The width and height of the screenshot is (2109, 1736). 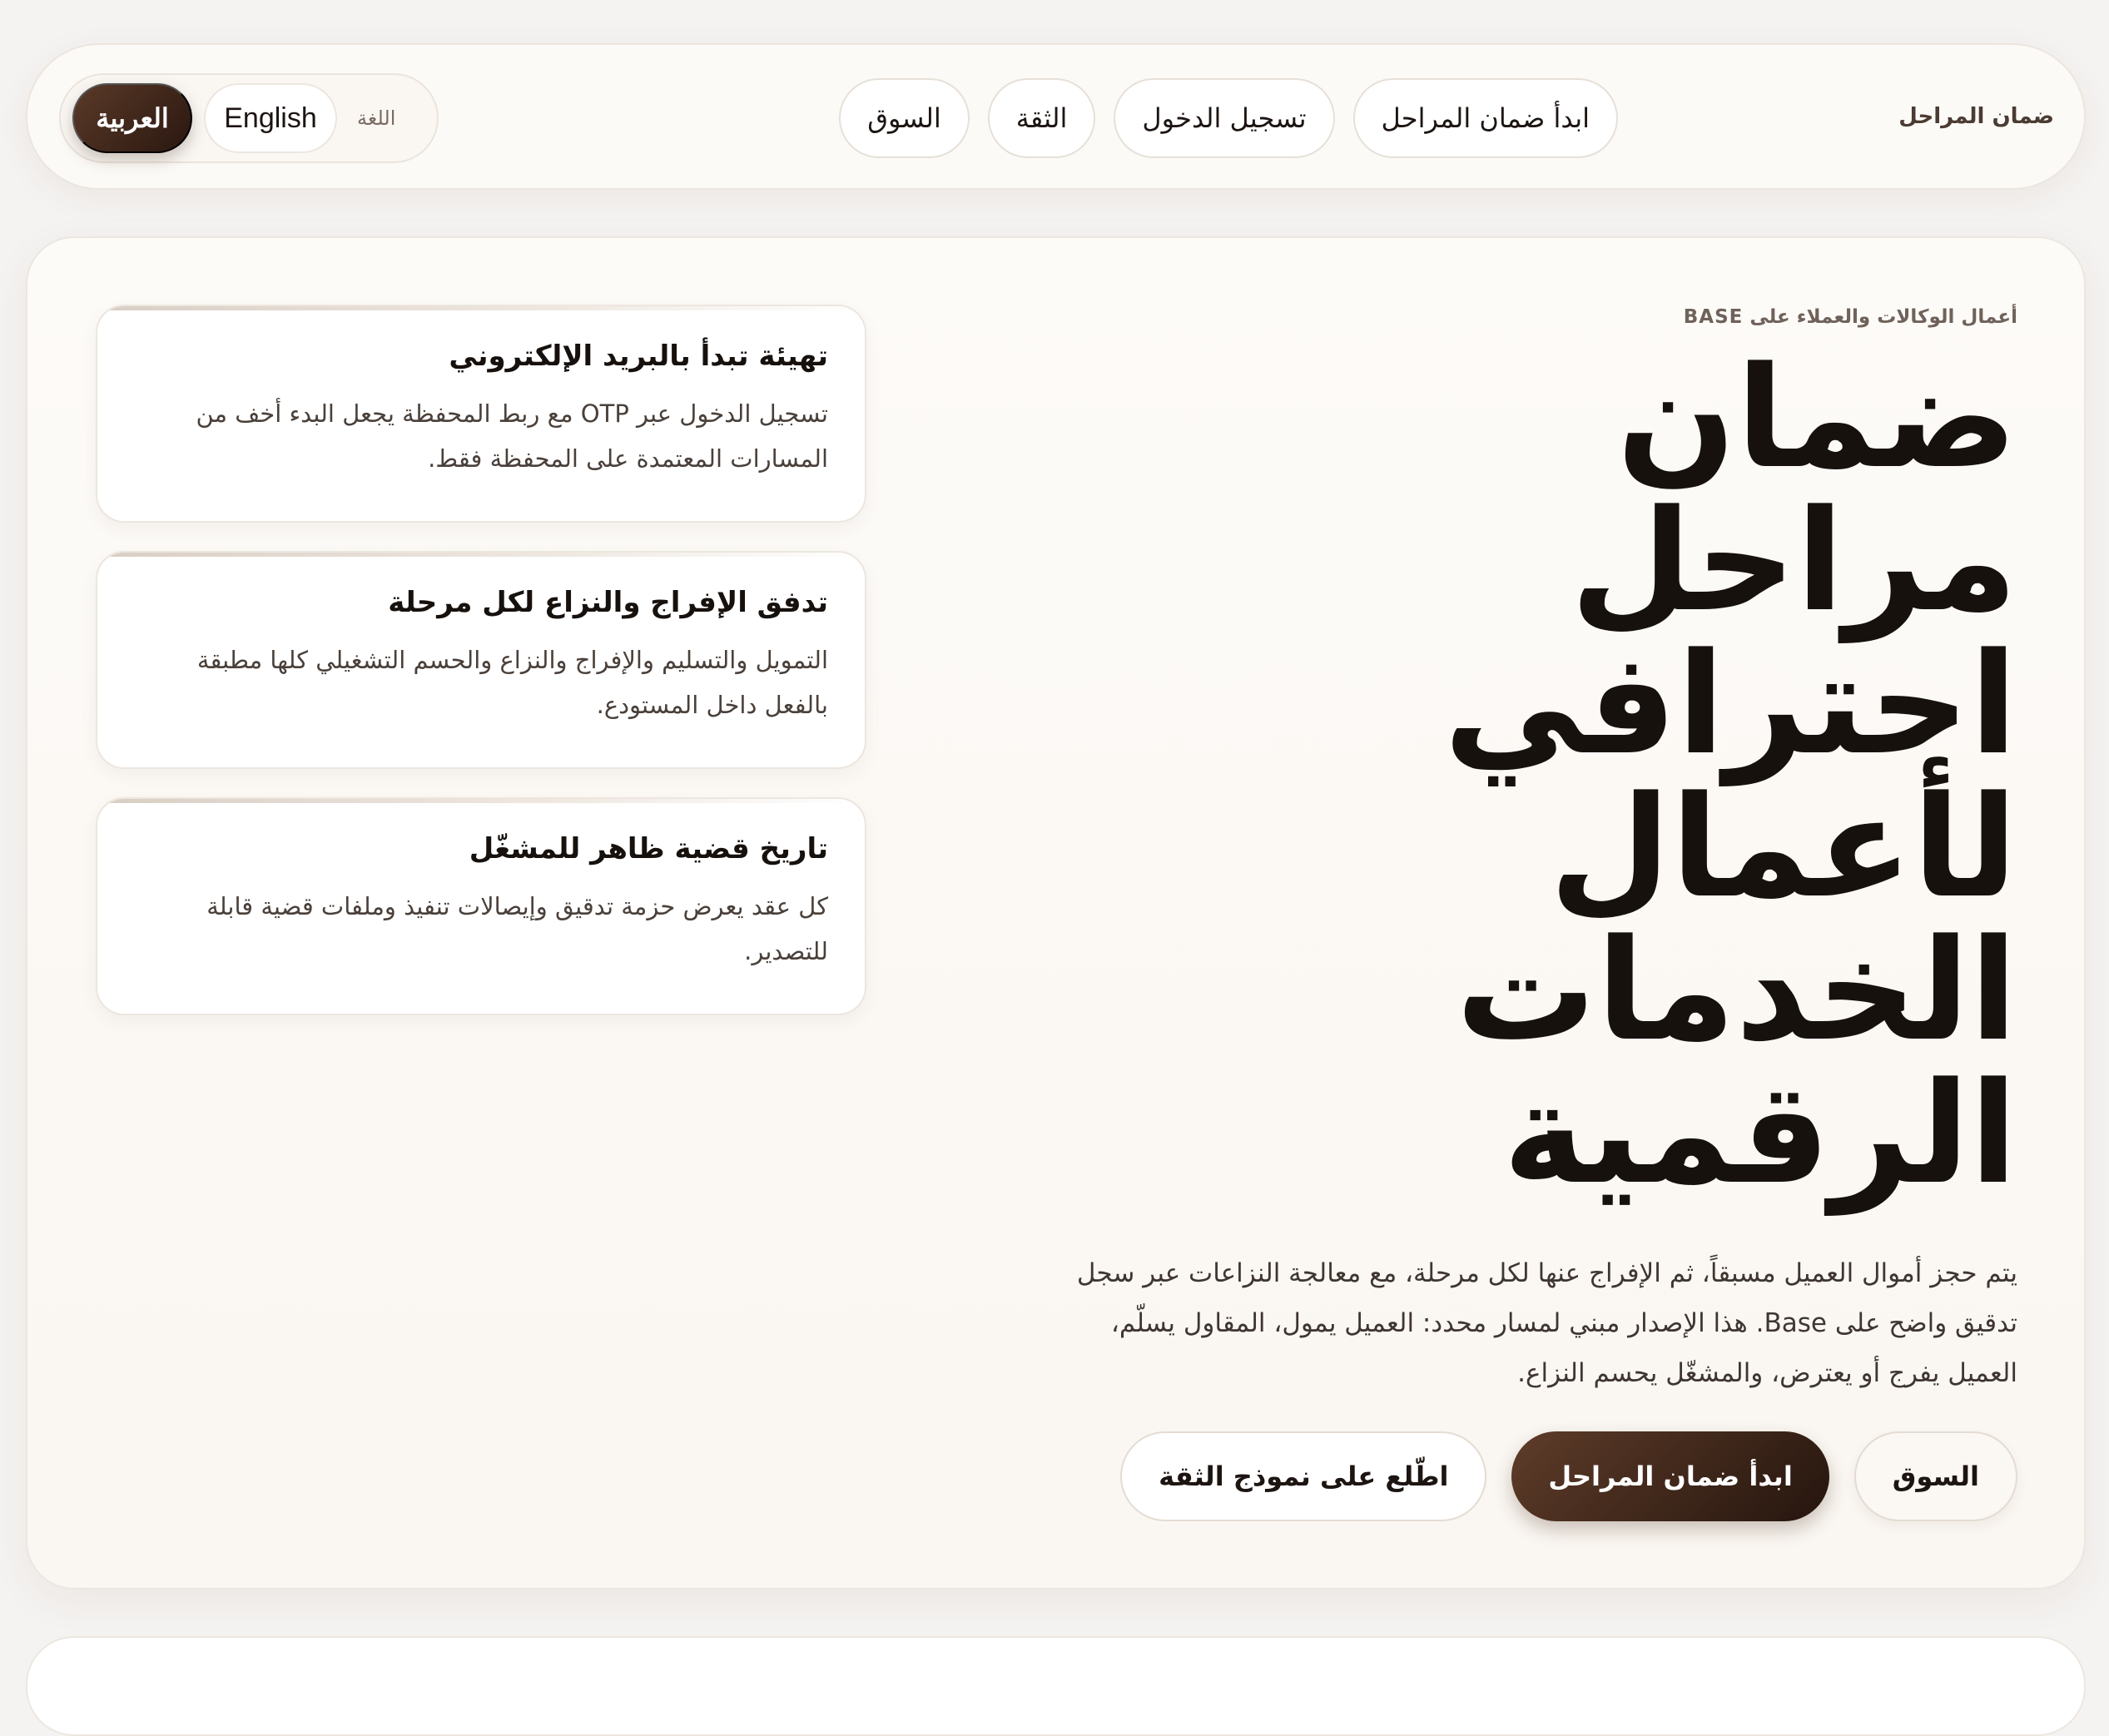 What do you see at coordinates (1485, 118) in the screenshot?
I see `nav-start-escrow-link: ابدأ ضمان المراحل` at bounding box center [1485, 118].